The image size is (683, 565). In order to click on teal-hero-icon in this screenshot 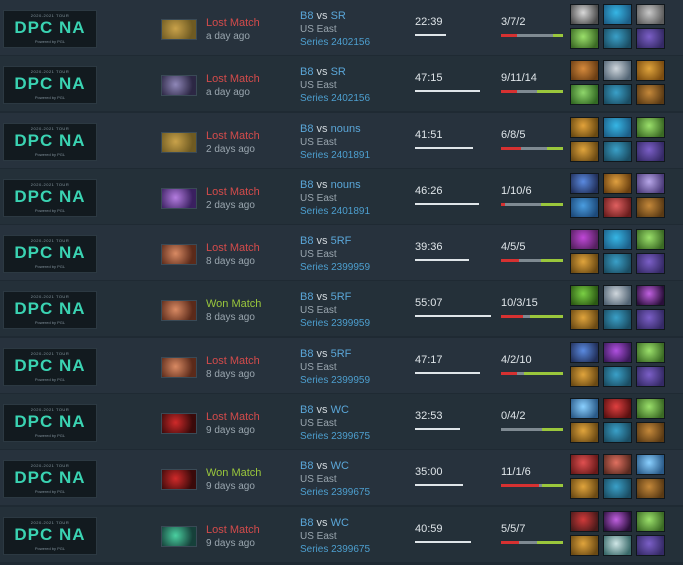, I will do `click(179, 536)`.